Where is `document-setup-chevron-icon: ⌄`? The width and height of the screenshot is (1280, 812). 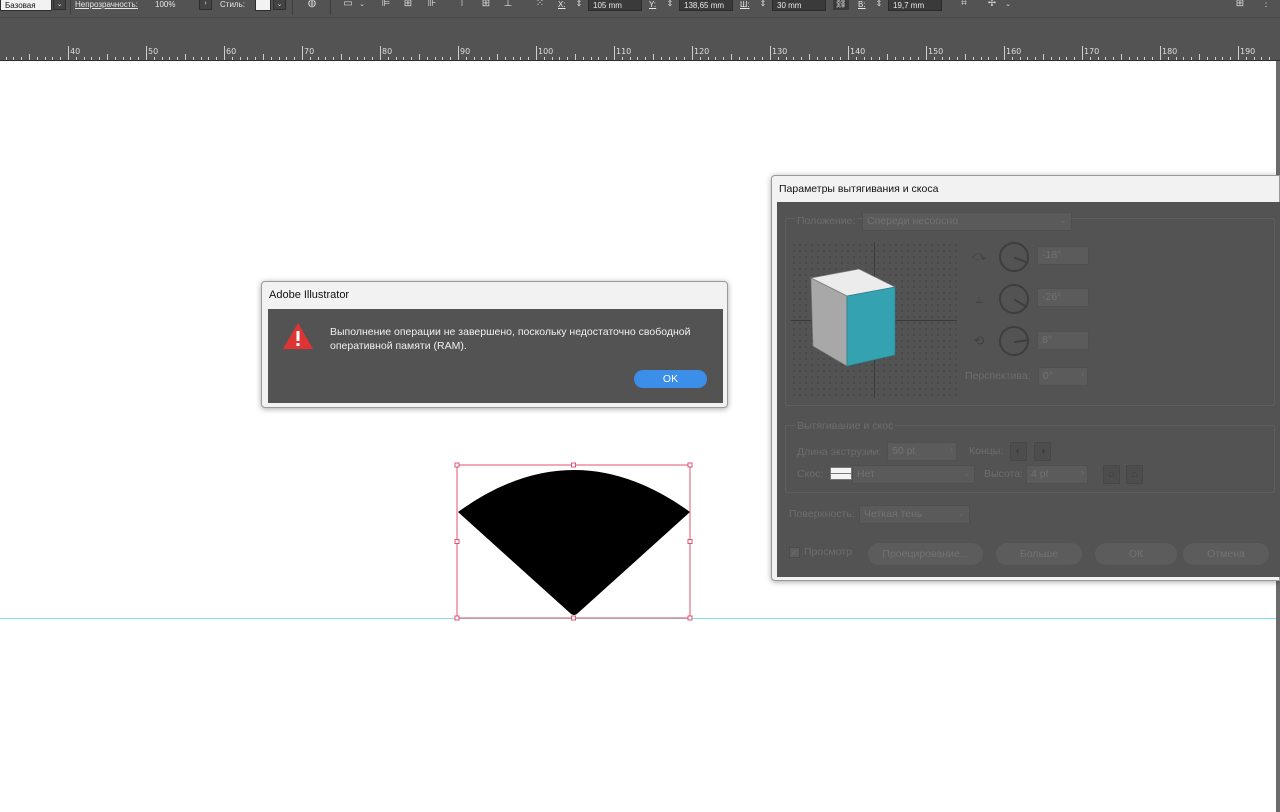 document-setup-chevron-icon: ⌄ is located at coordinates (362, 5).